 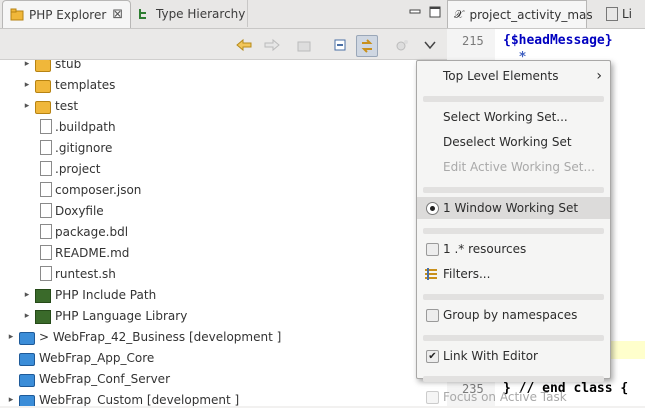 I want to click on tree-item: ▸ > WebFrap_42_Business [development ], so click(x=223, y=337).